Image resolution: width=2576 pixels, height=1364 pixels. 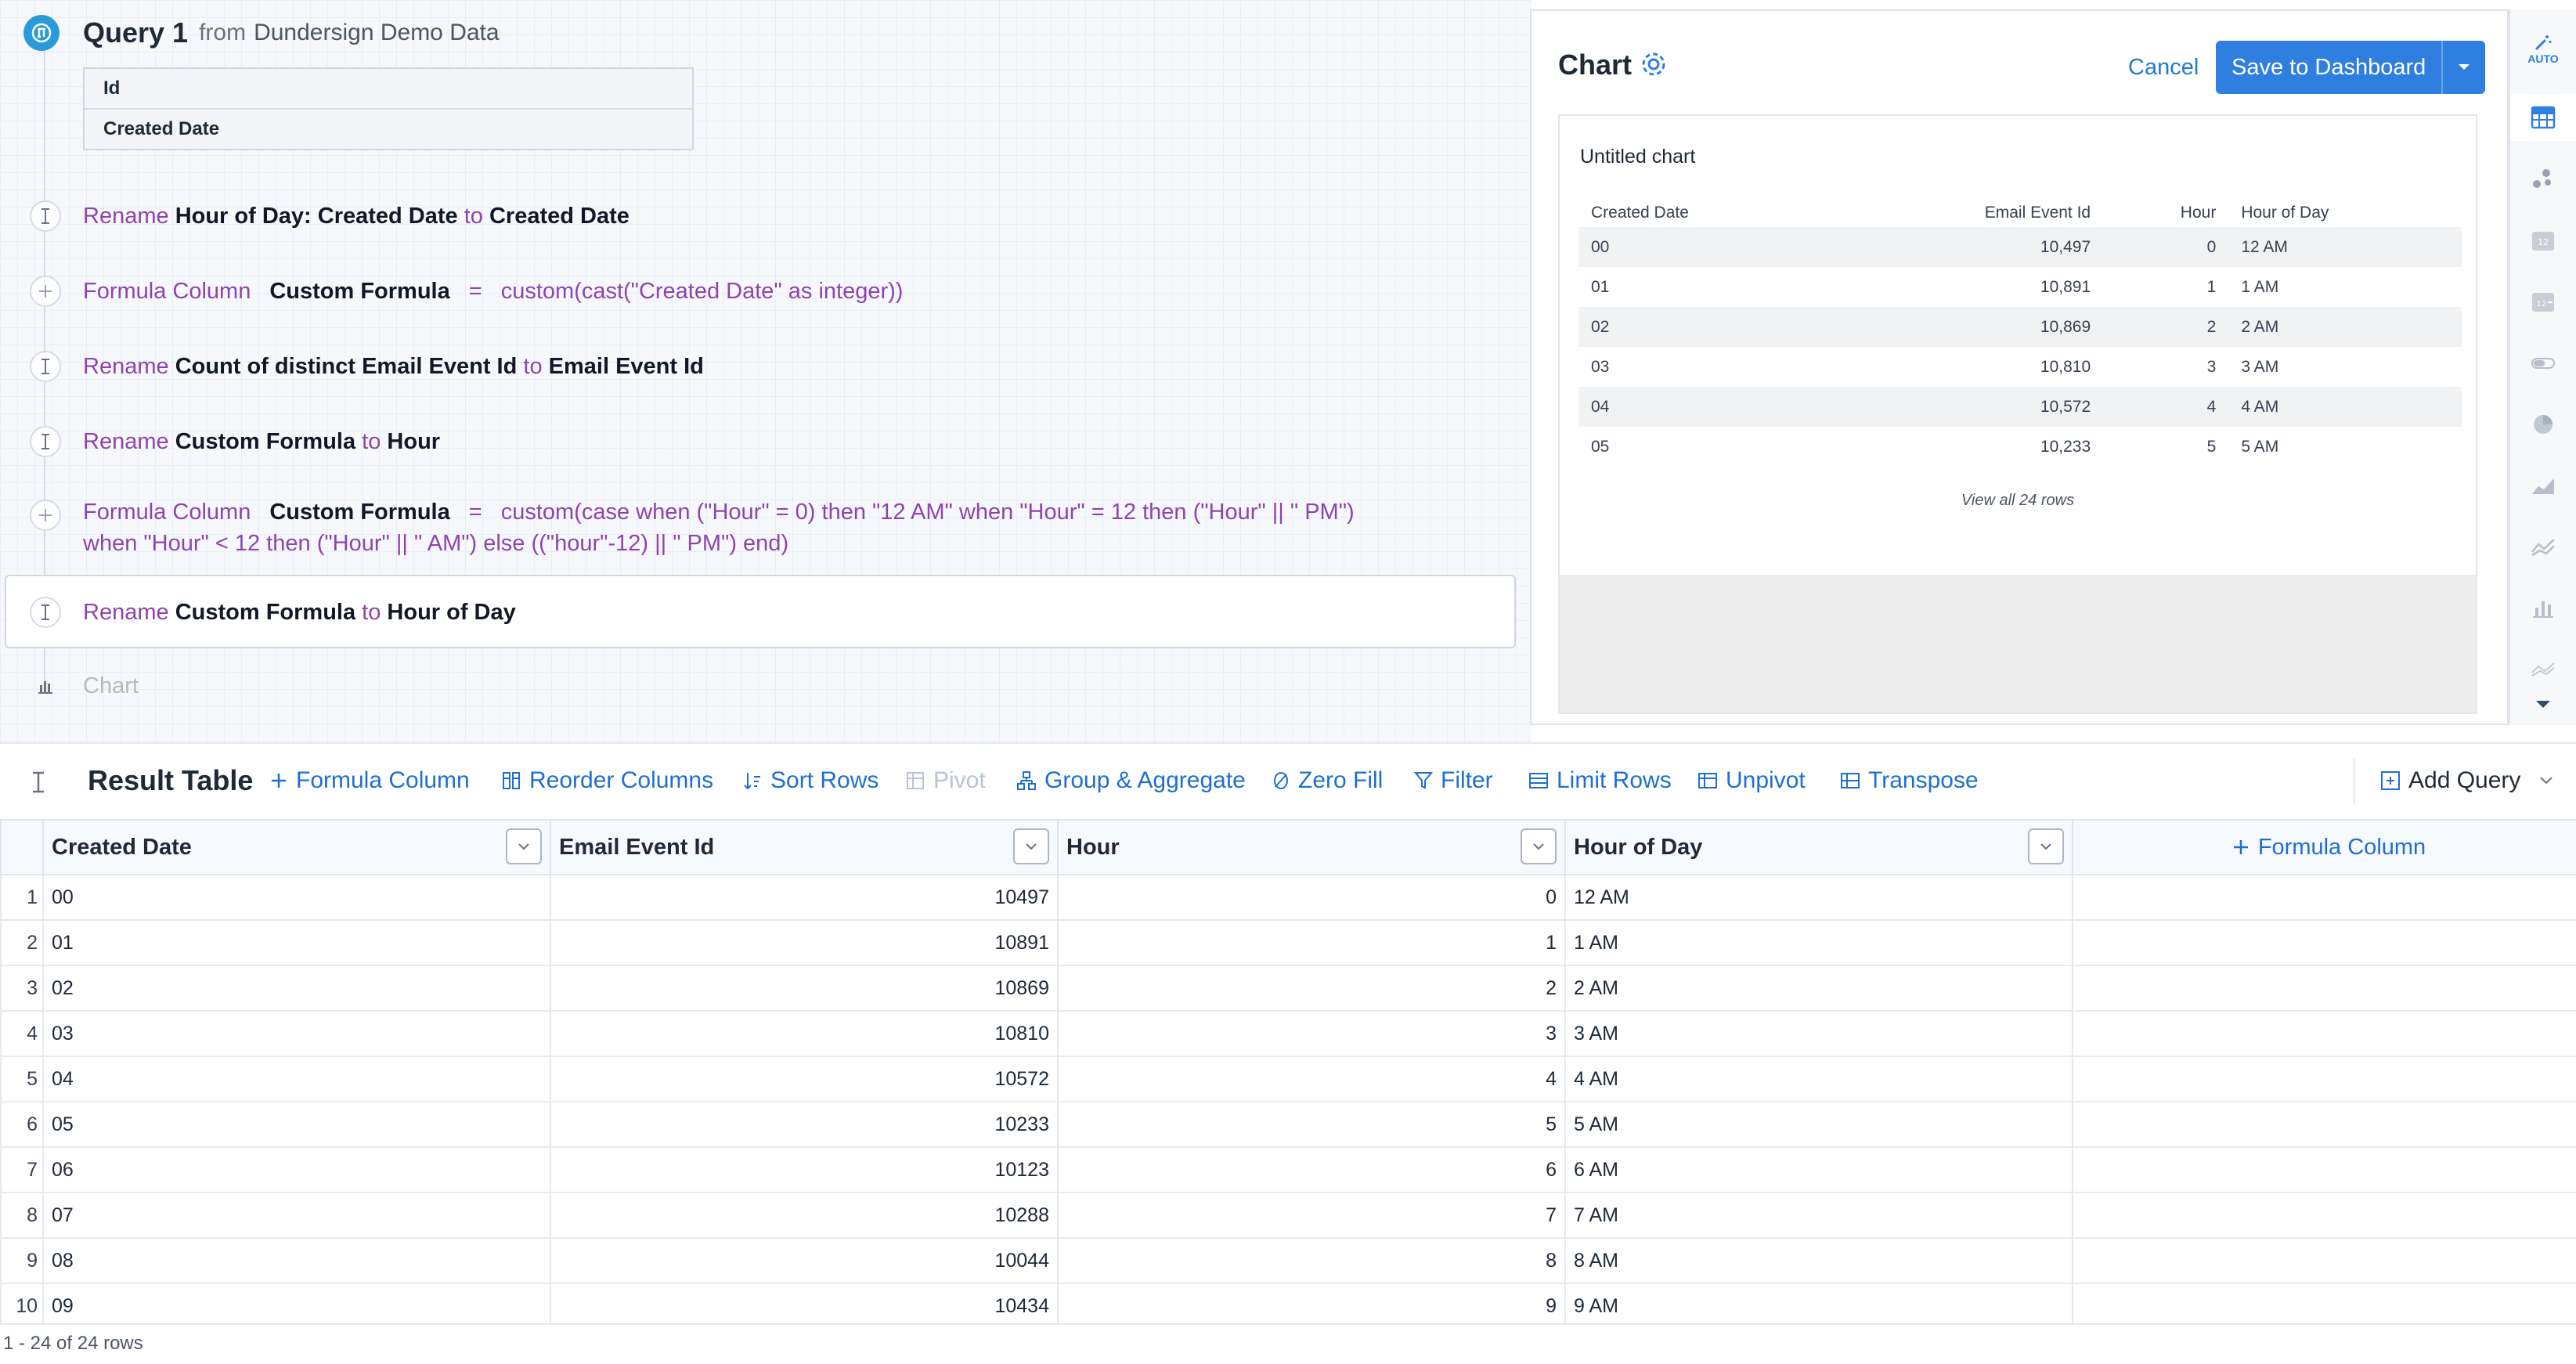 What do you see at coordinates (377, 33) in the screenshot?
I see `query-source: Dundersign Demo Data` at bounding box center [377, 33].